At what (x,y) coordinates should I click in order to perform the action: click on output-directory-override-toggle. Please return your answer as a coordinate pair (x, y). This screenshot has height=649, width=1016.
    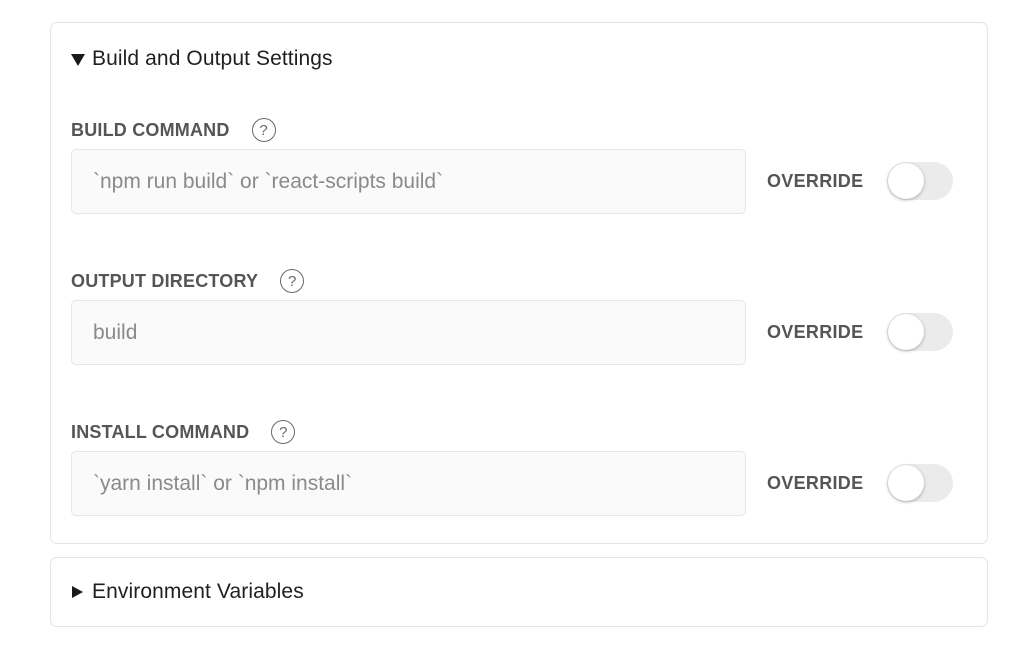
    Looking at the image, I should click on (920, 332).